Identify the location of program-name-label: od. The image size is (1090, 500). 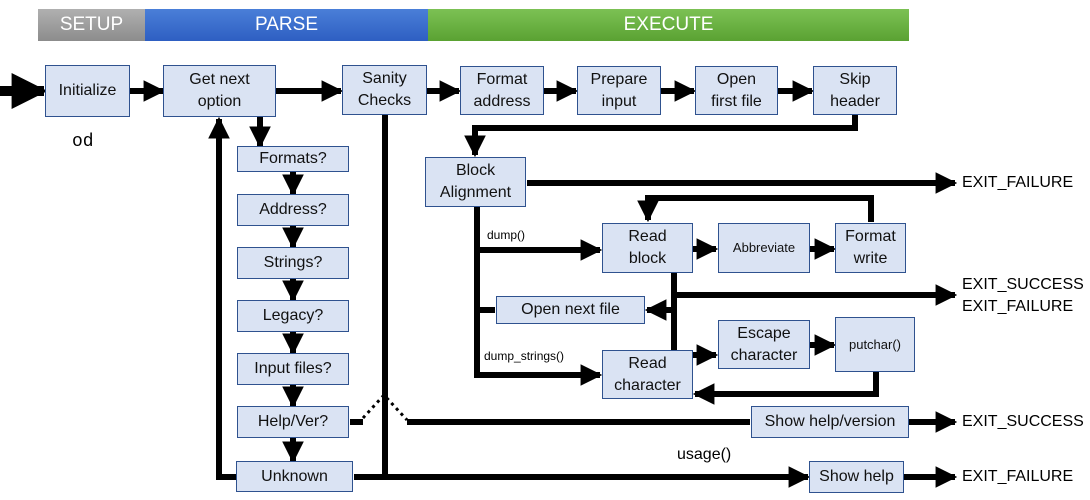
(83, 142).